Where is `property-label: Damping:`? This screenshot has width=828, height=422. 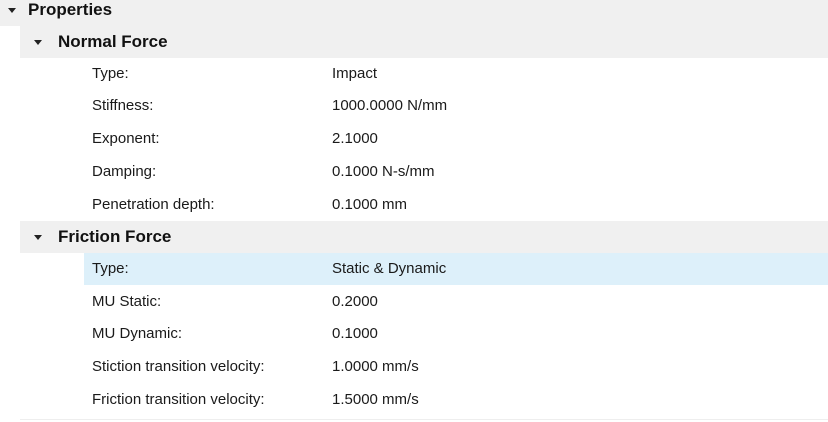 property-label: Damping: is located at coordinates (124, 171).